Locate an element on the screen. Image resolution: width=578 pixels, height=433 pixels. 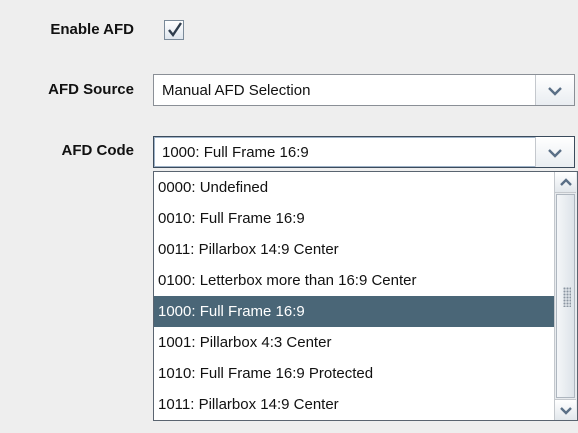
afd-code-select: 1000: Full Frame 16:9 is located at coordinates (364, 152).